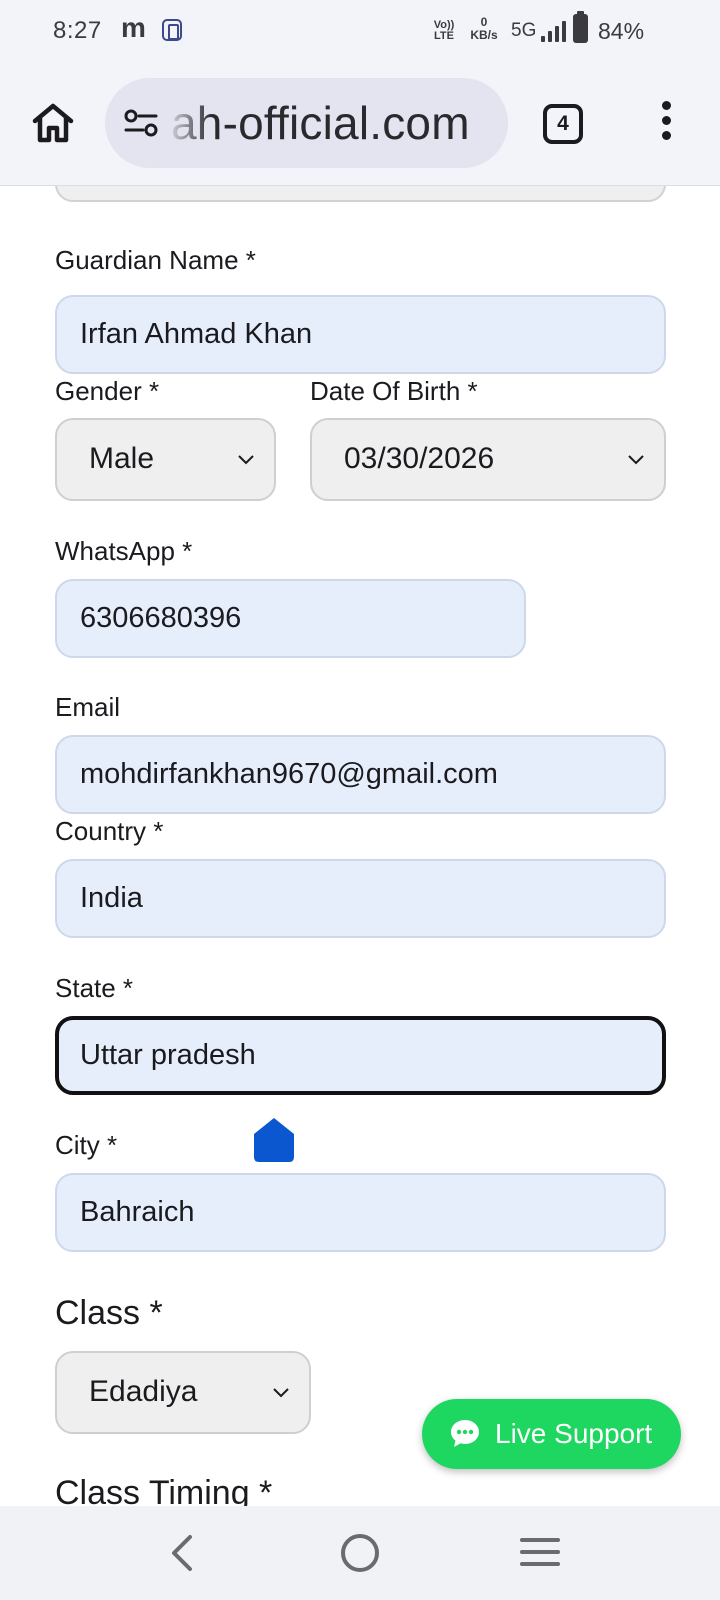  I want to click on country-input: India, so click(360, 898).